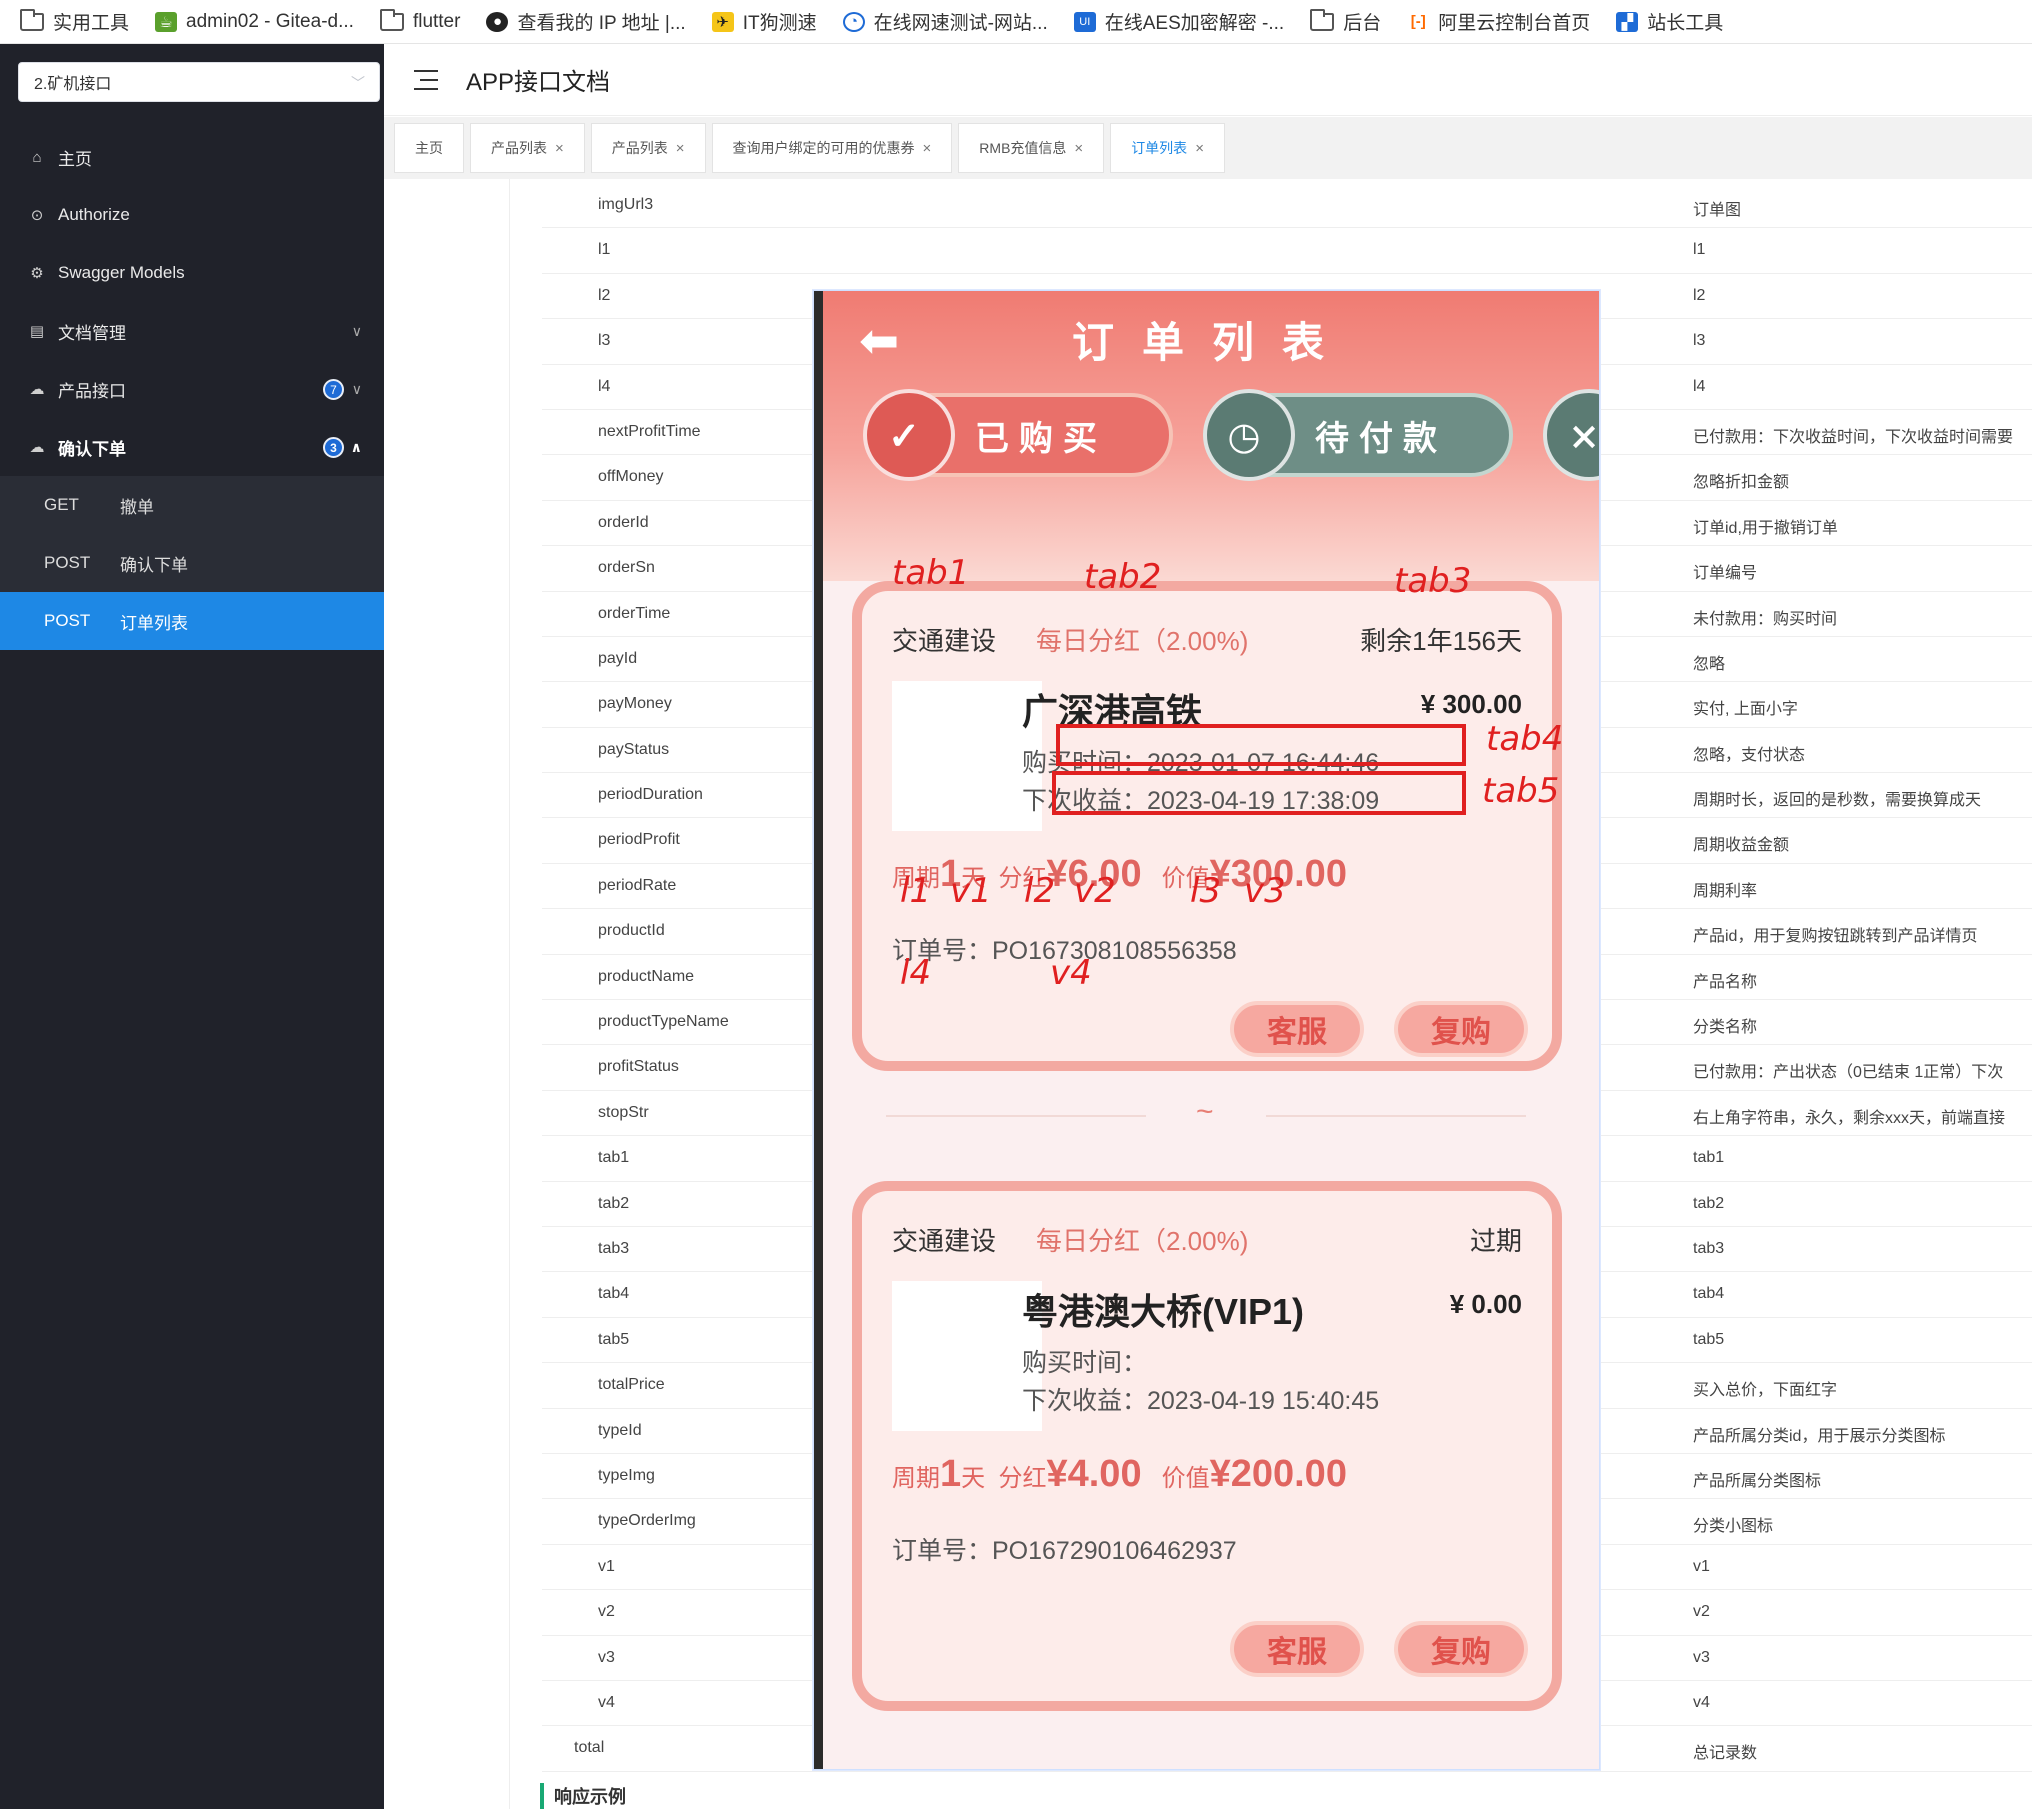 The image size is (2032, 1809). I want to click on annotation-v3: v3, so click(1265, 891).